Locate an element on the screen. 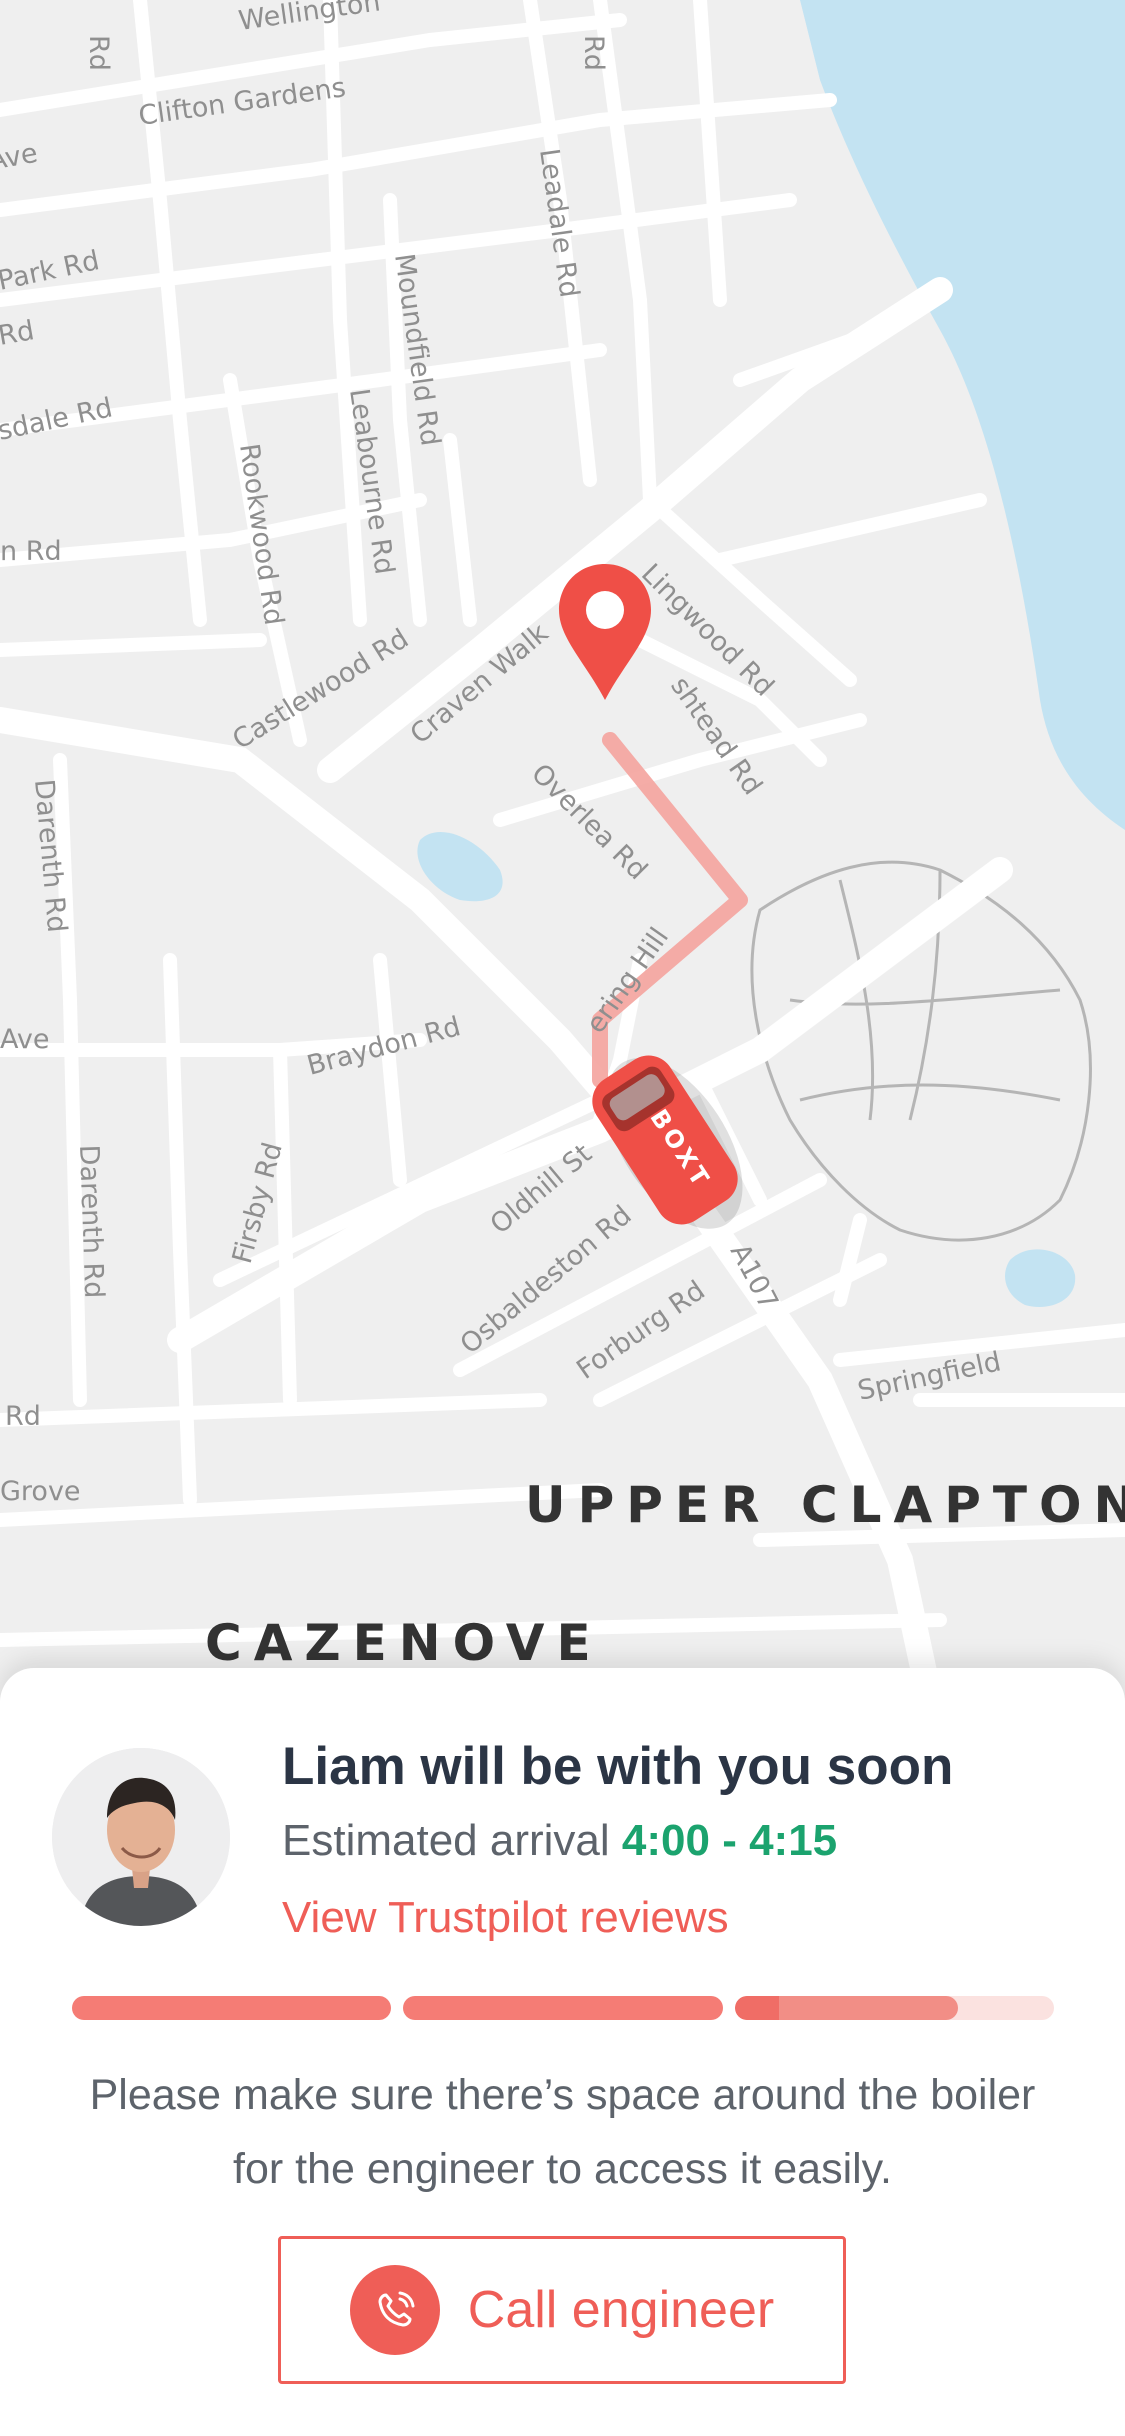 This screenshot has height=2436, width=1125. area-label-upper-clapton: UPPER CLAPTON is located at coordinates (825, 1505).